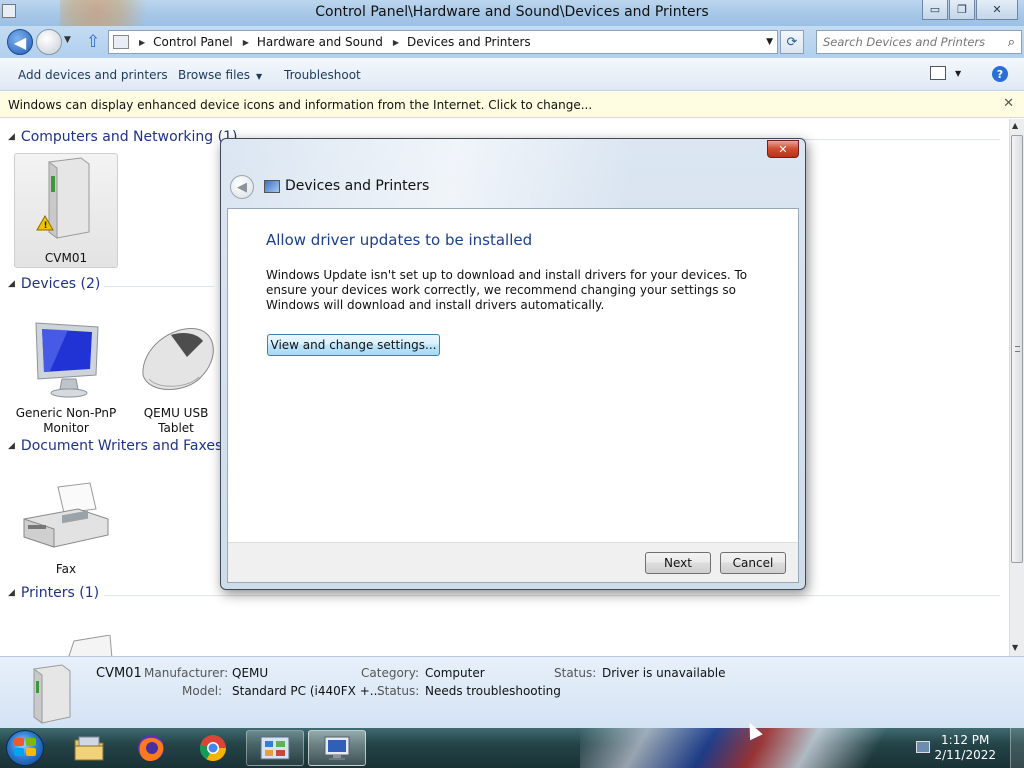 This screenshot has width=1024, height=768. Describe the element at coordinates (93, 75) in the screenshot. I see `add-devices-button: Add devices and printers` at that location.